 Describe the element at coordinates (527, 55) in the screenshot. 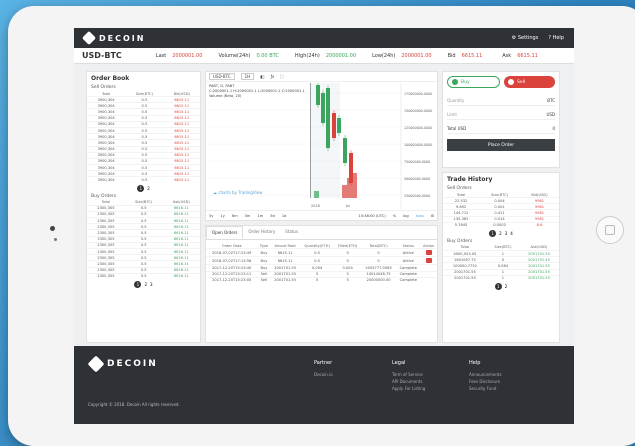

I see `ask-value: 6615.11` at that location.